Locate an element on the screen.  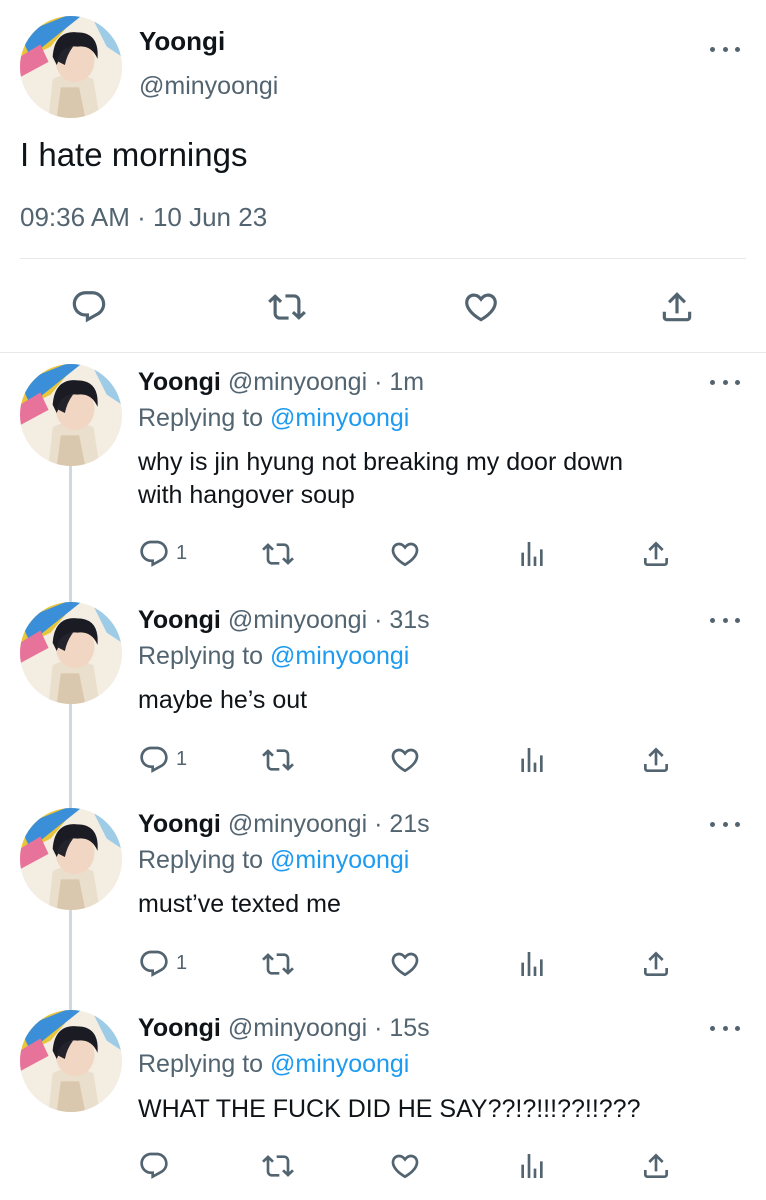
handle-time: @minyoongi · 31s is located at coordinates (329, 620).